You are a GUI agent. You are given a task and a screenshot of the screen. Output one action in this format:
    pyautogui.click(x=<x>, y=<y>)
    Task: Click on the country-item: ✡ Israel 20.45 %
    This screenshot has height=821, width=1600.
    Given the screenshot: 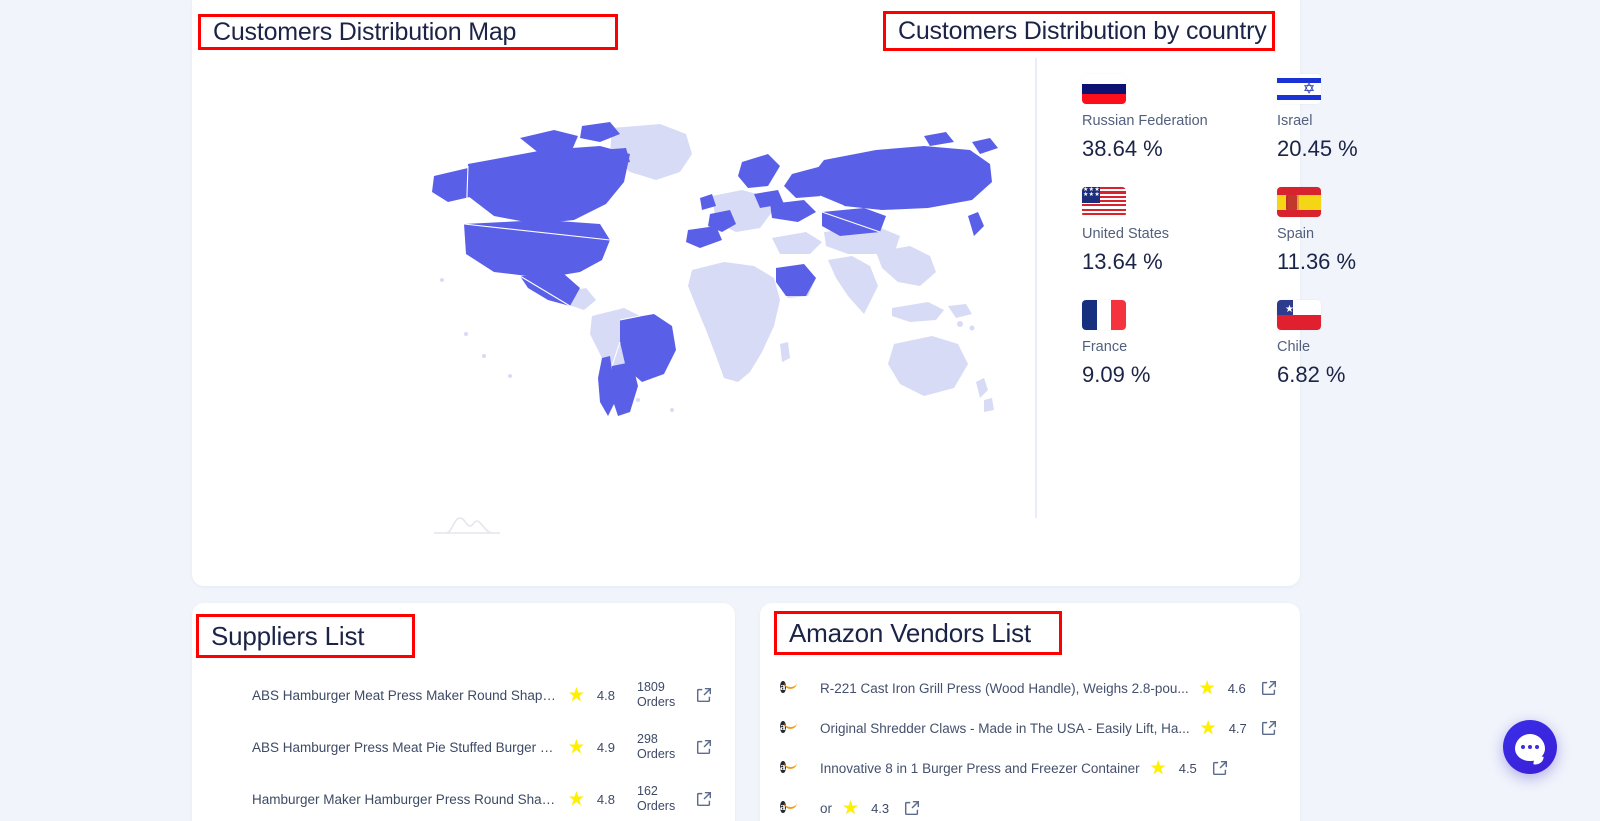 What is the action you would take?
    pyautogui.click(x=1374, y=130)
    